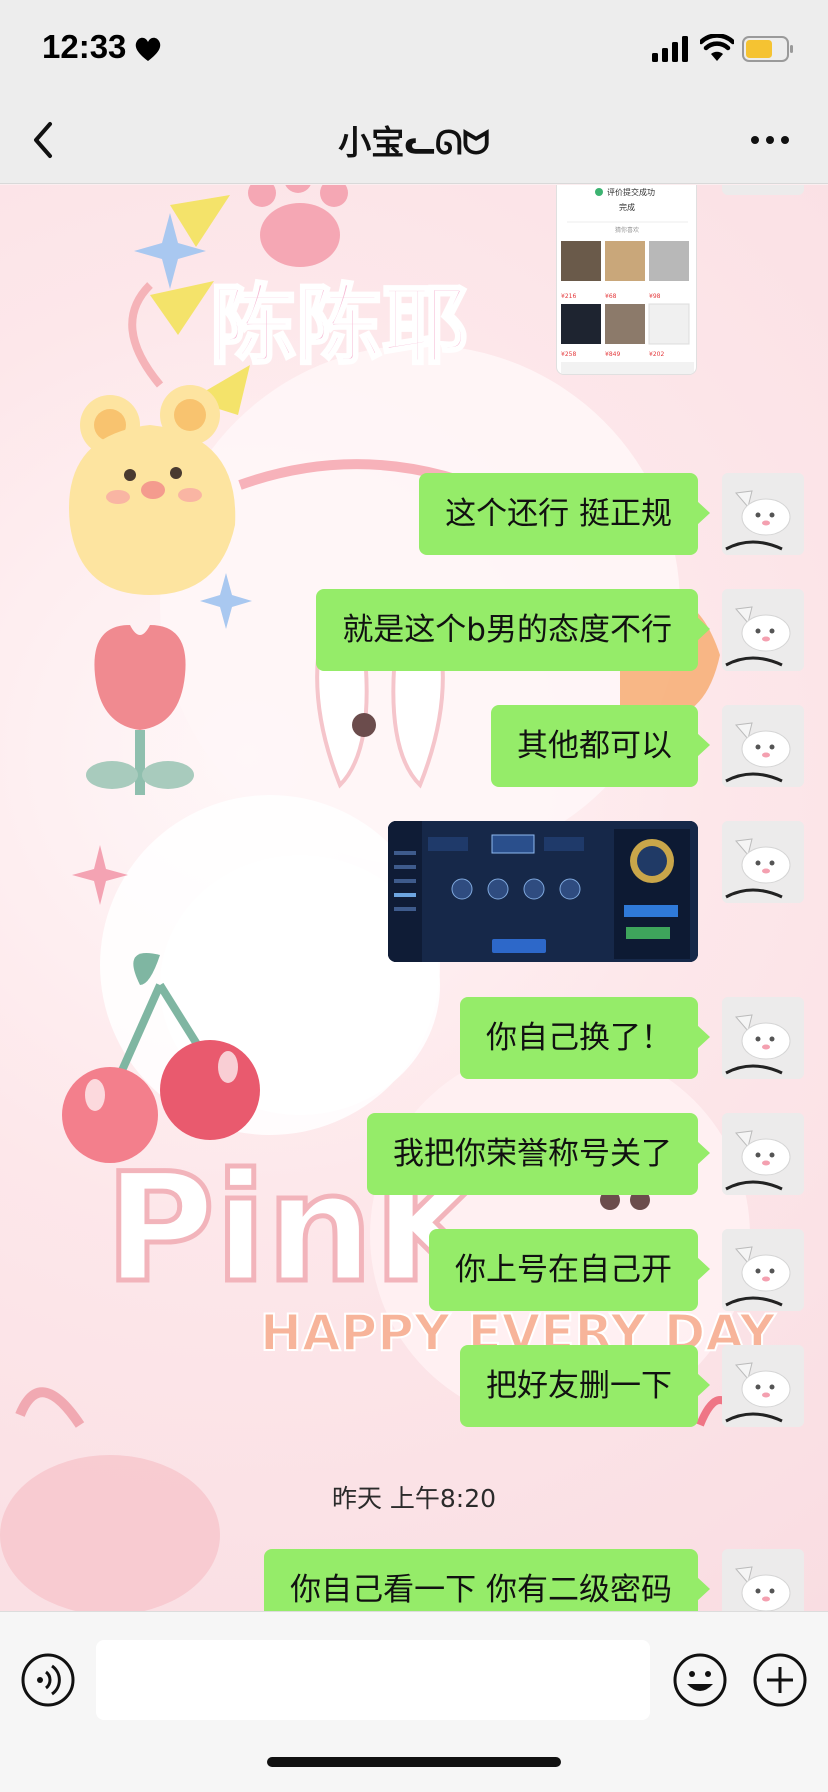 The width and height of the screenshot is (828, 1792). What do you see at coordinates (585, 1386) in the screenshot?
I see `message-bubble: 把好友删一下` at bounding box center [585, 1386].